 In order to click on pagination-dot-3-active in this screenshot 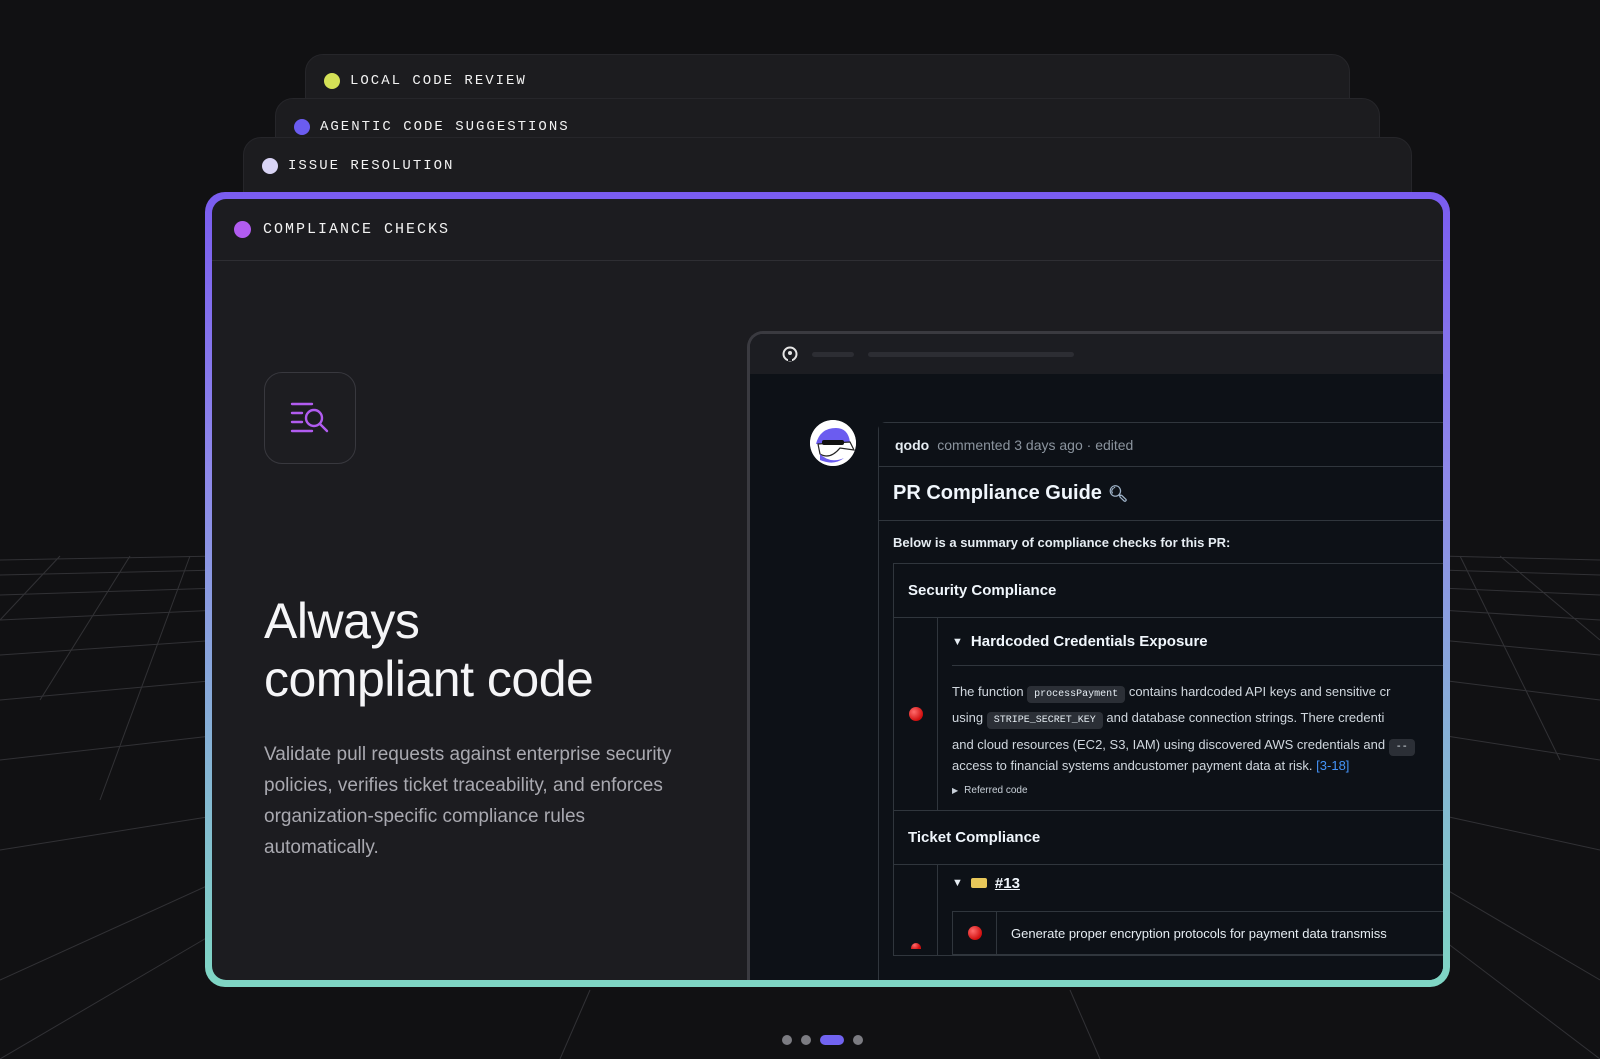, I will do `click(832, 1040)`.